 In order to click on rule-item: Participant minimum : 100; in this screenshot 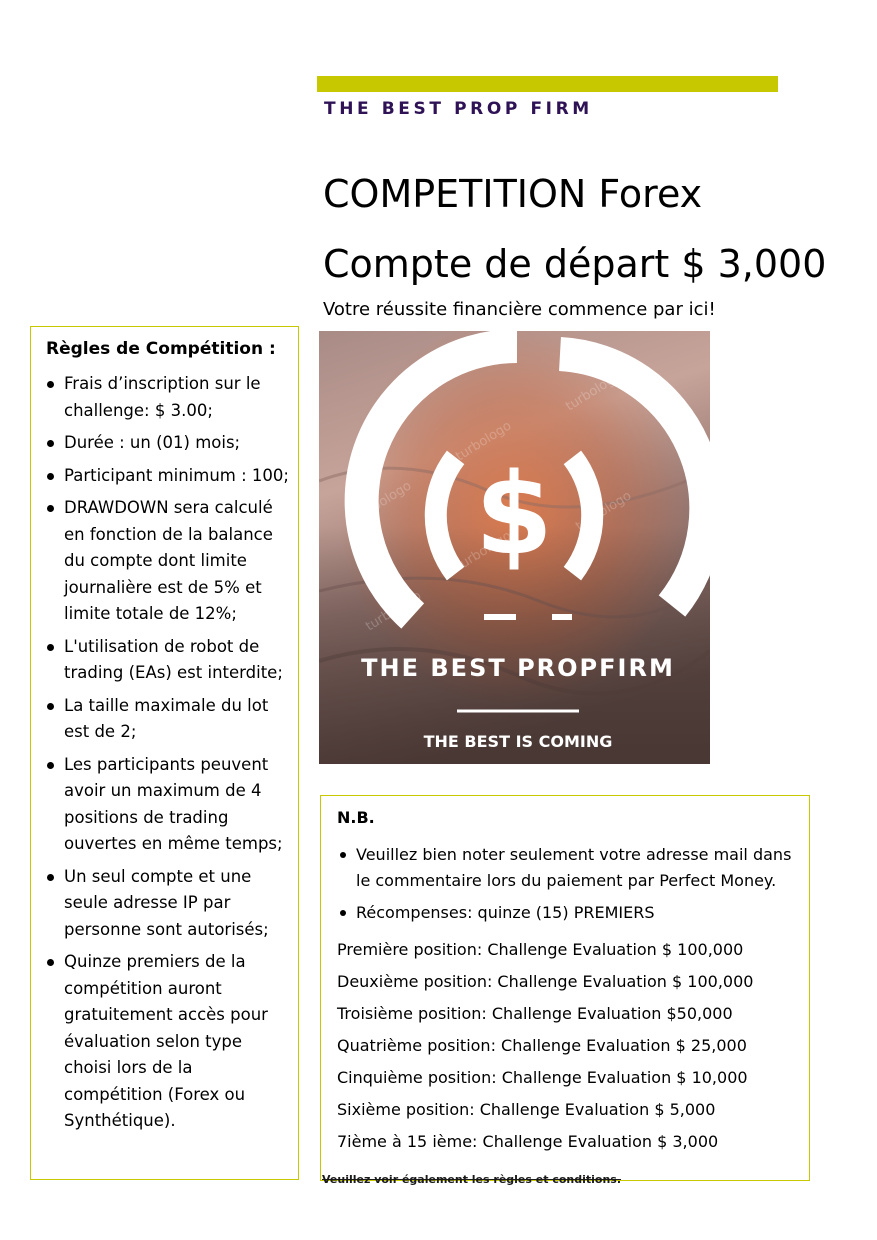, I will do `click(163, 476)`.